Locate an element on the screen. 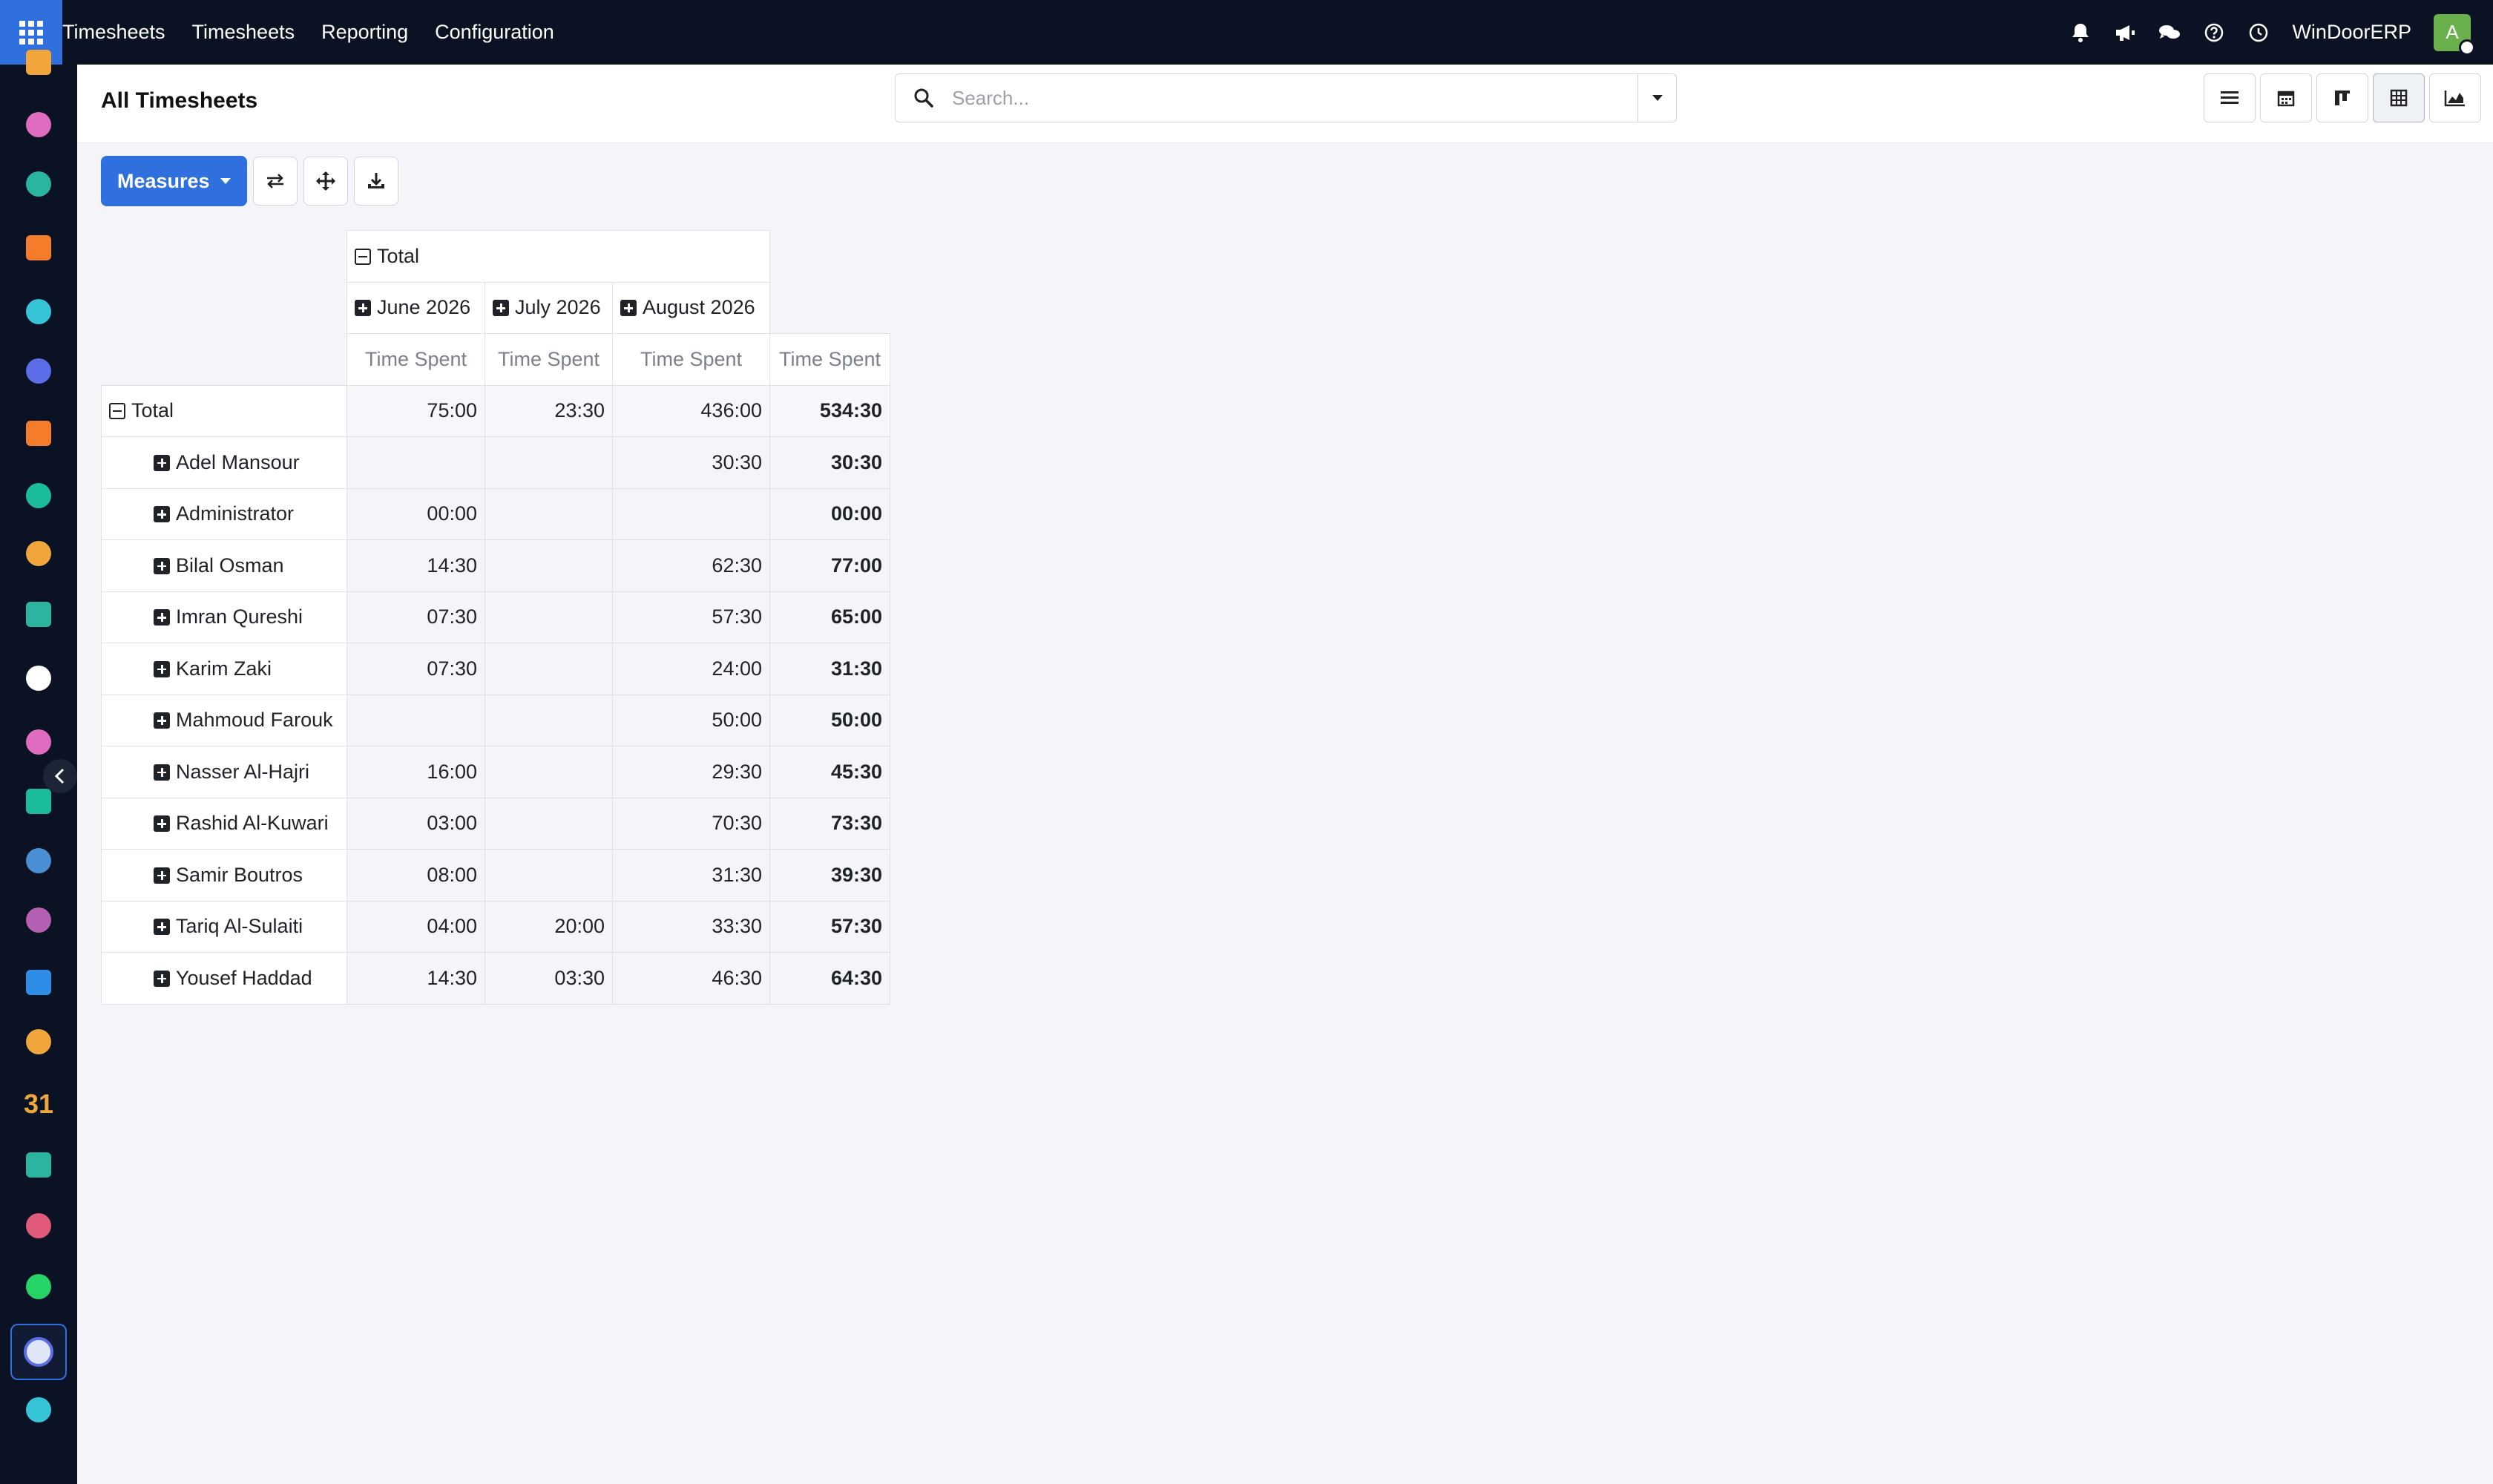 The height and width of the screenshot is (1484, 2493). pivot-cell: 50:00 is located at coordinates (691, 720).